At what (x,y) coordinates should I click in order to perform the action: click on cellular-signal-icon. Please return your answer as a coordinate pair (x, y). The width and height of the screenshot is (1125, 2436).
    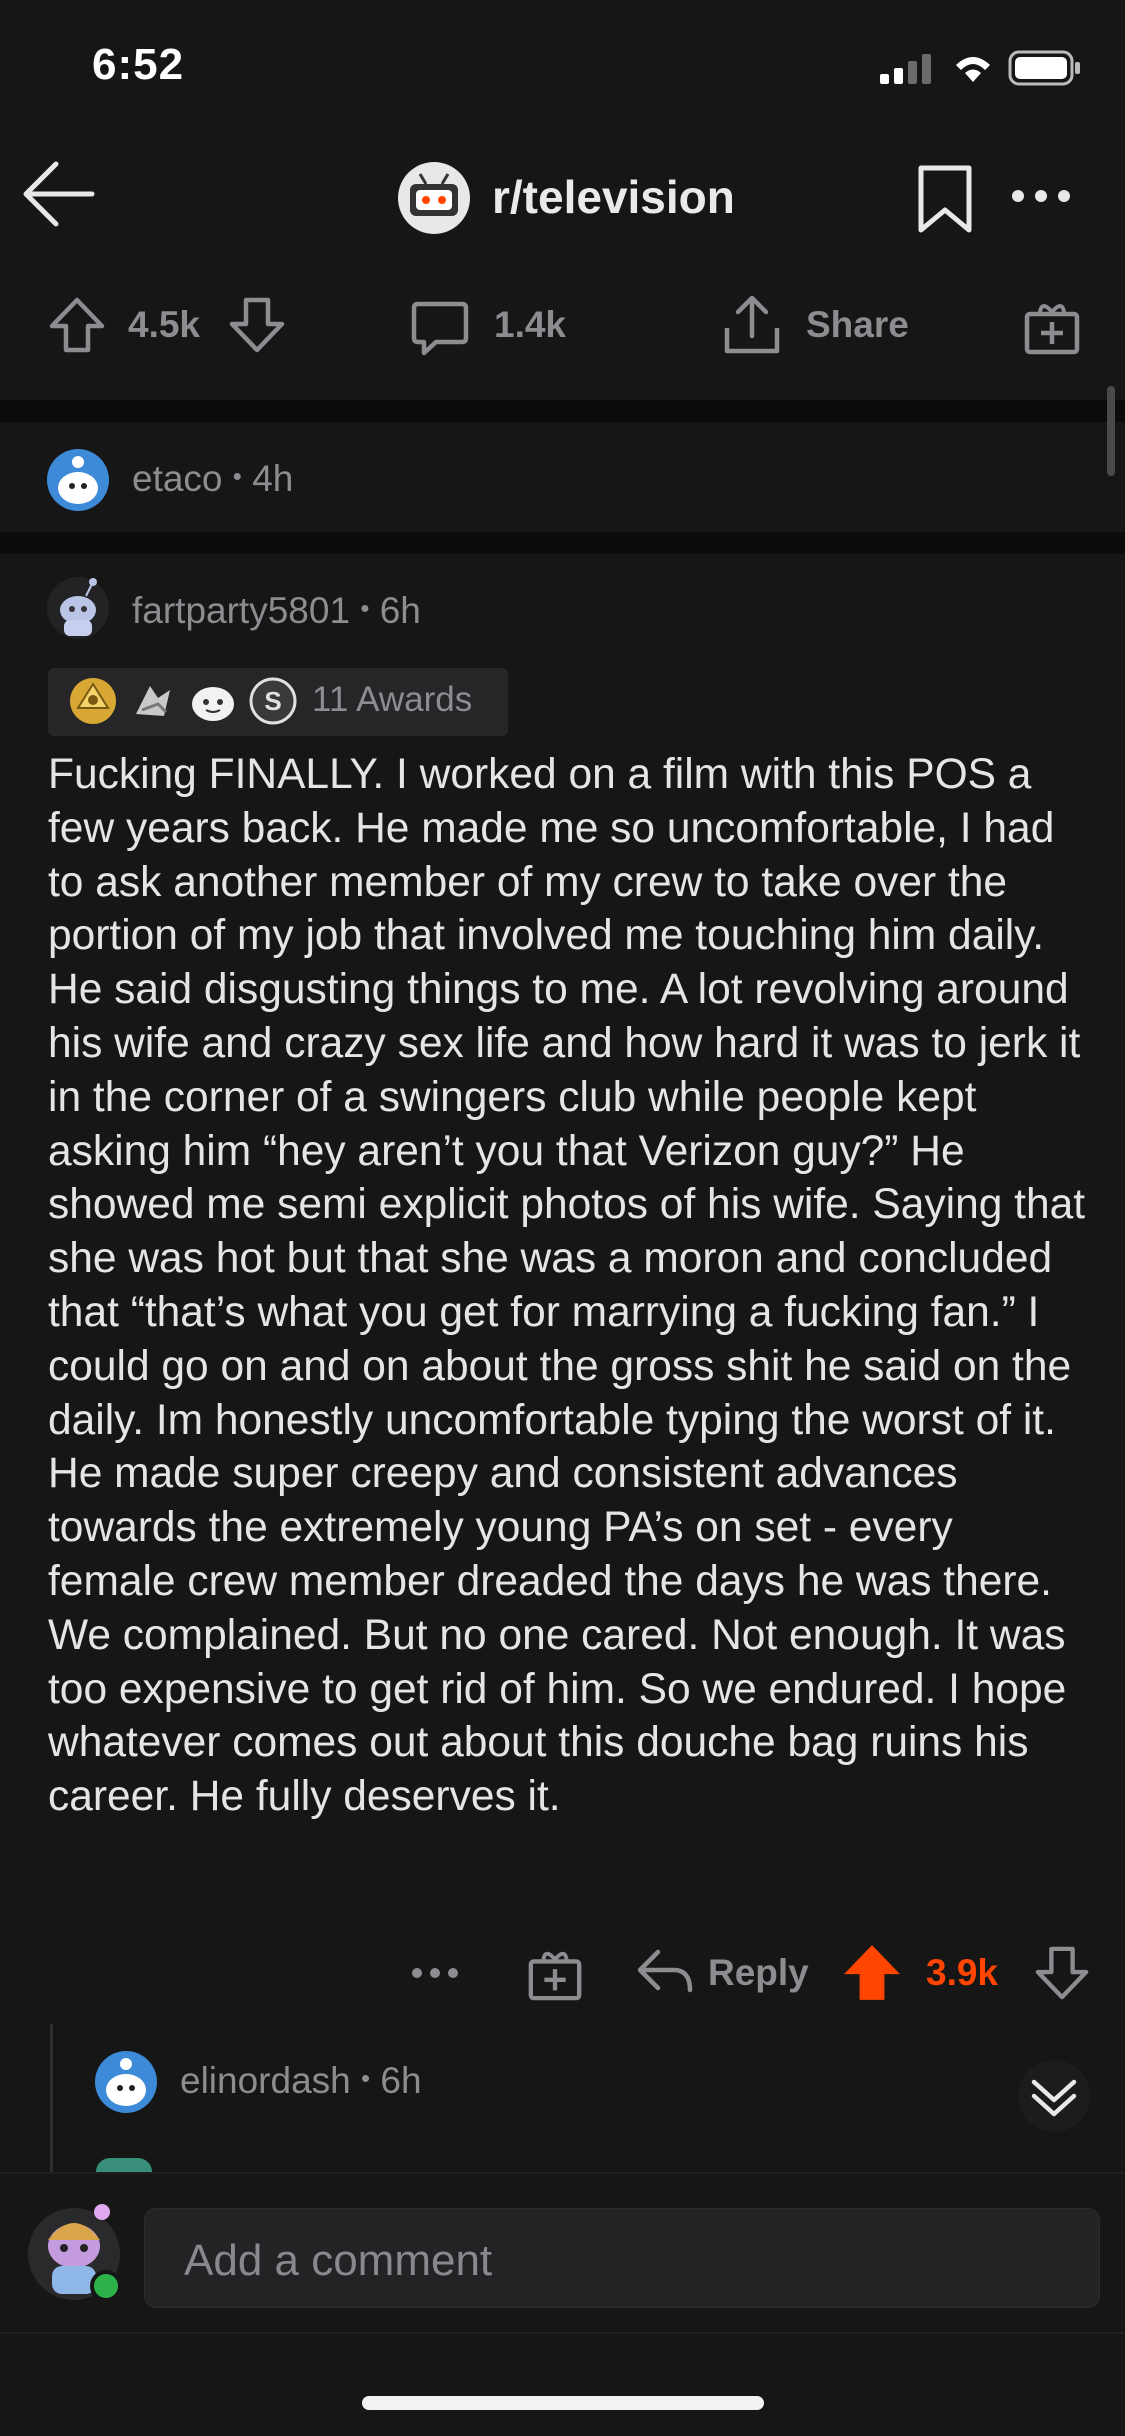
    Looking at the image, I should click on (908, 69).